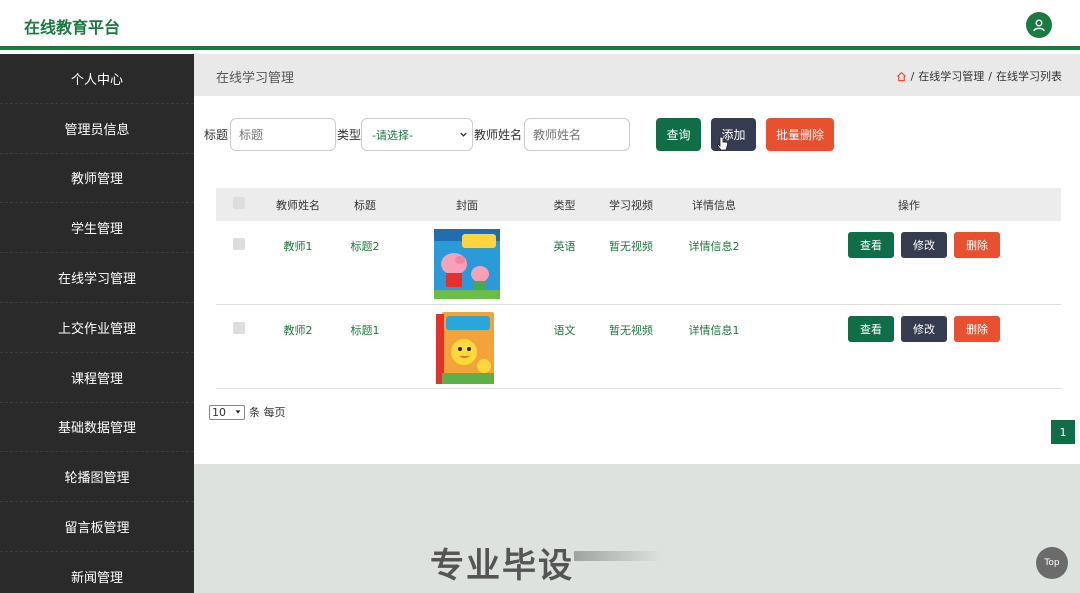 This screenshot has width=1080, height=593. What do you see at coordinates (637, 75) in the screenshot?
I see `breadcrumb-bar: 在线学习管理 / 在线学习管理 / 在线学习列表` at bounding box center [637, 75].